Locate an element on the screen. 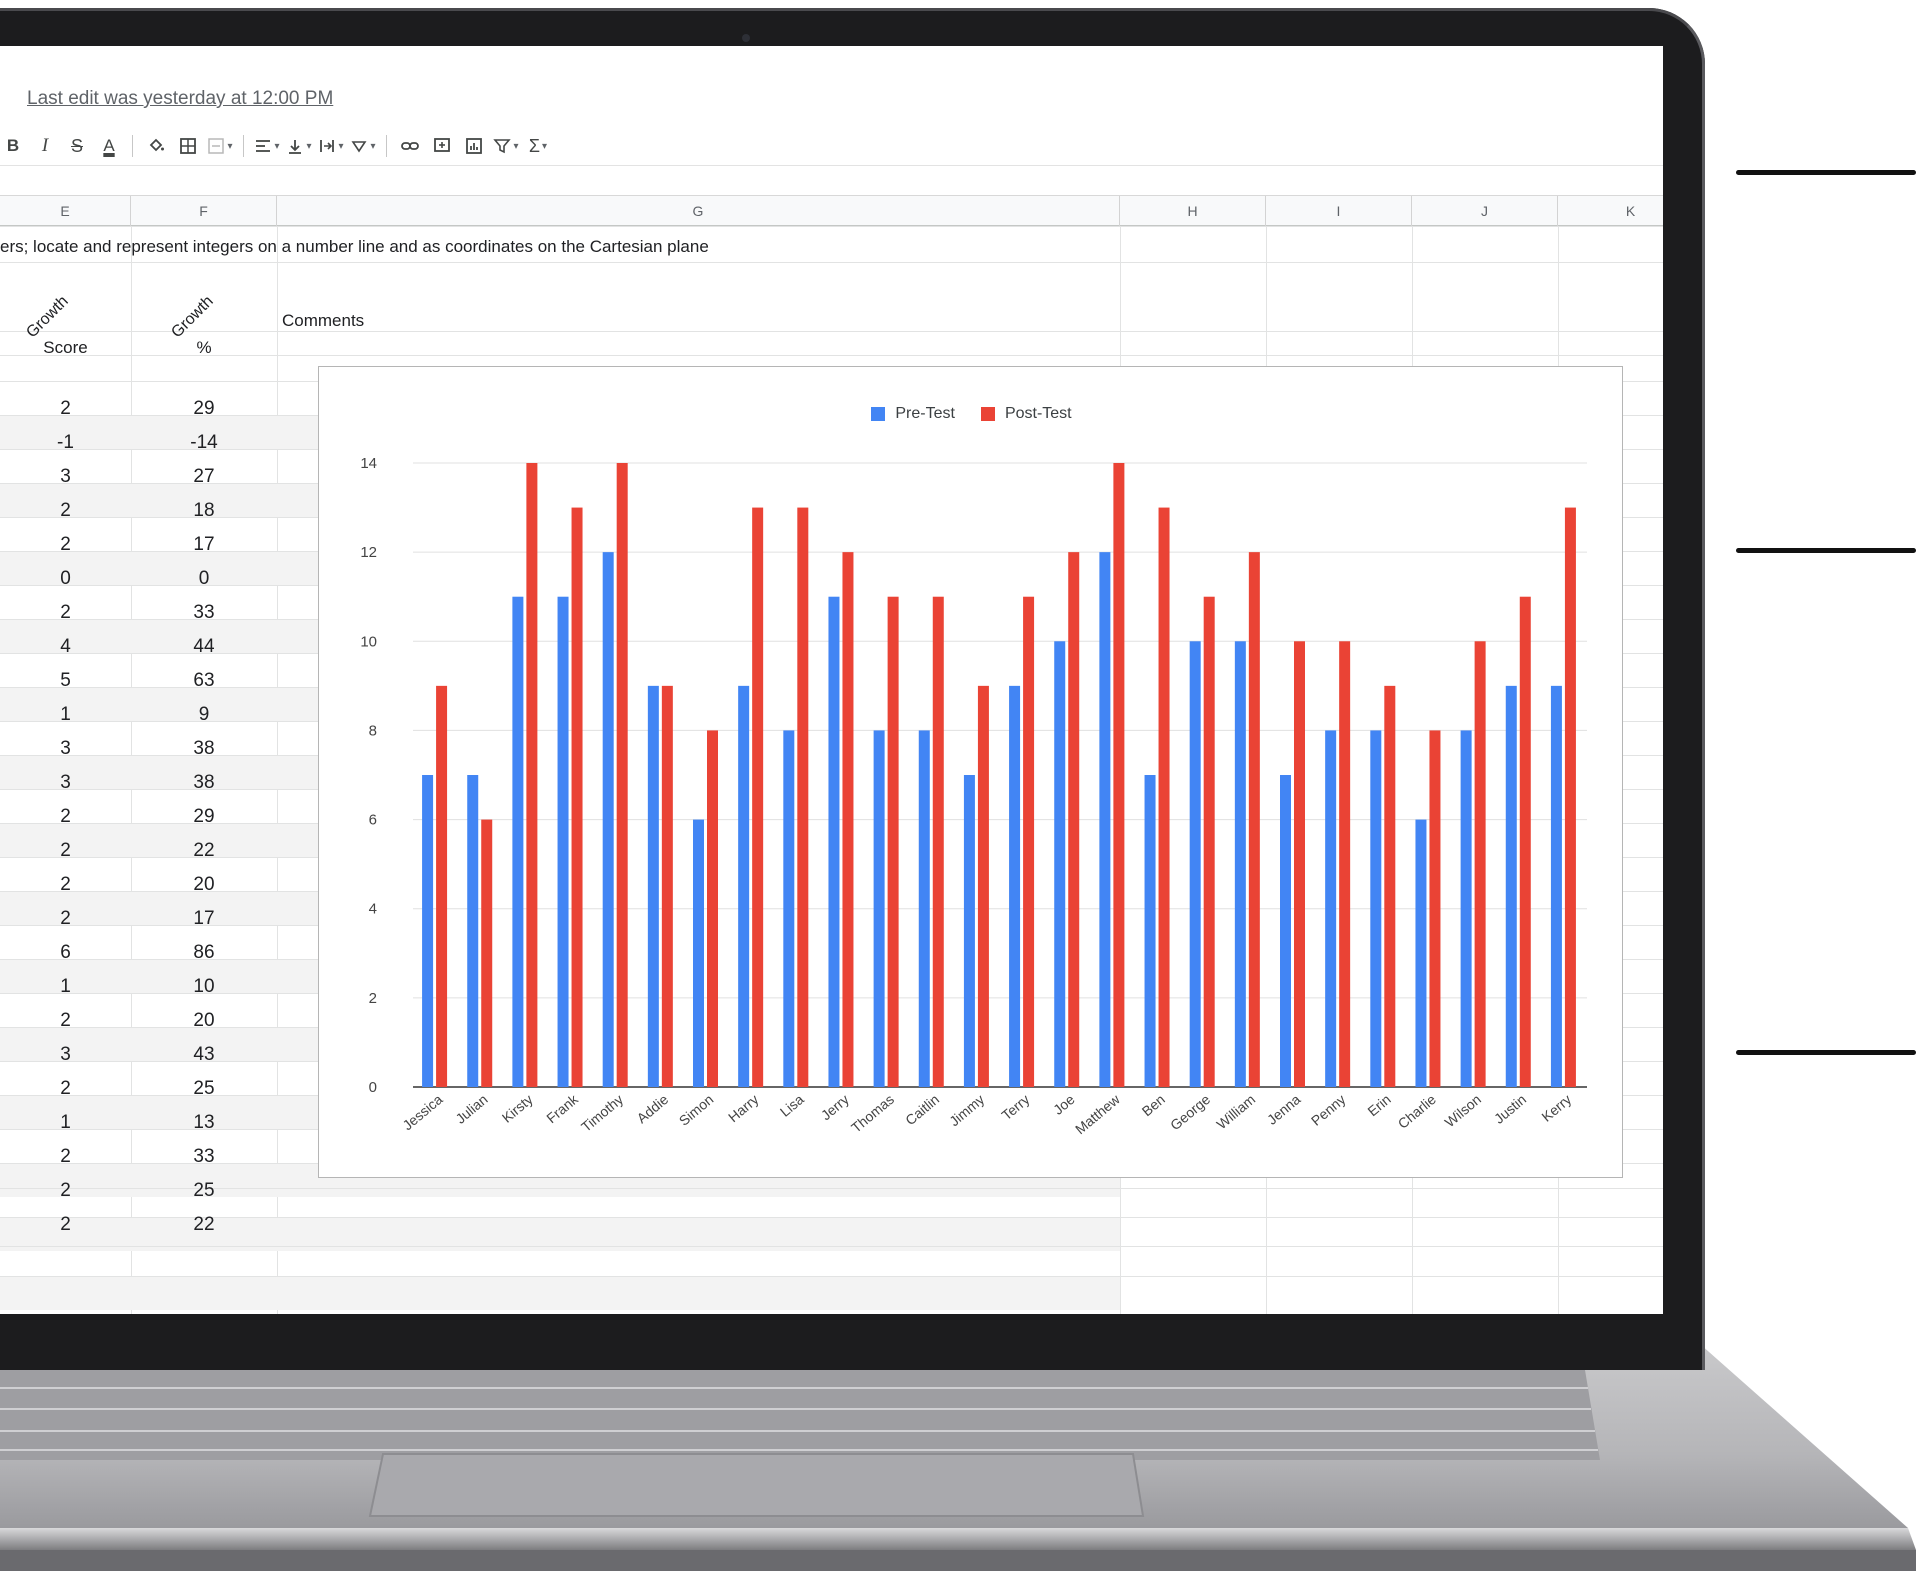  growth-percent-cell: 63 is located at coordinates (204, 681).